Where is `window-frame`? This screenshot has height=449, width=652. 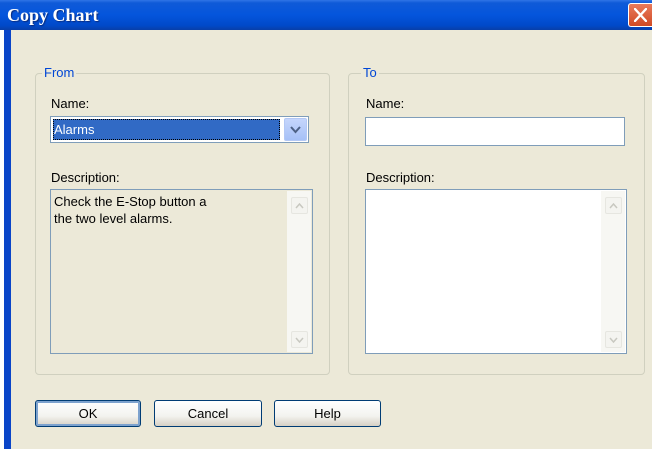
window-frame is located at coordinates (5, 239).